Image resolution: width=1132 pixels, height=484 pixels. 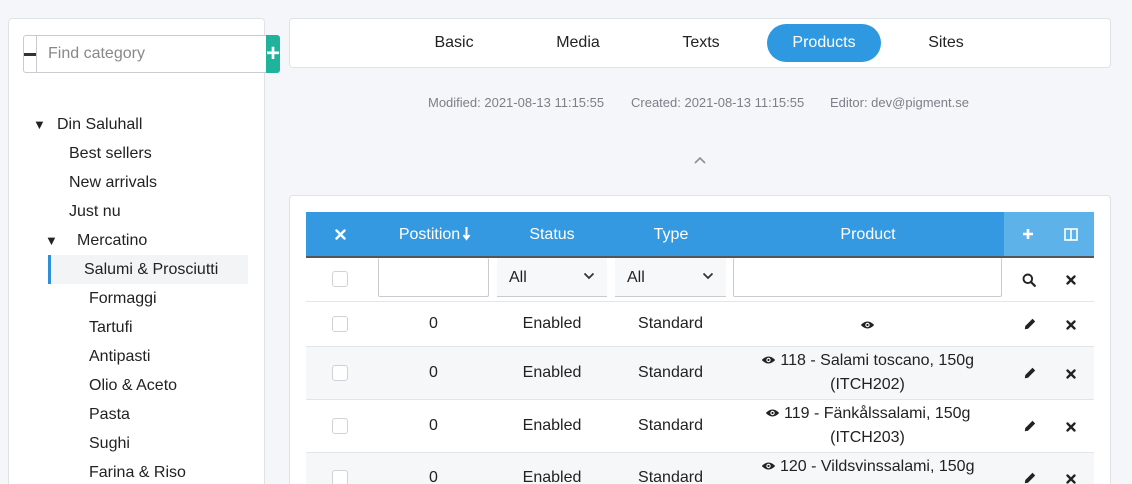 I want to click on tree-item-label: Olio & Aceto, so click(x=133, y=385).